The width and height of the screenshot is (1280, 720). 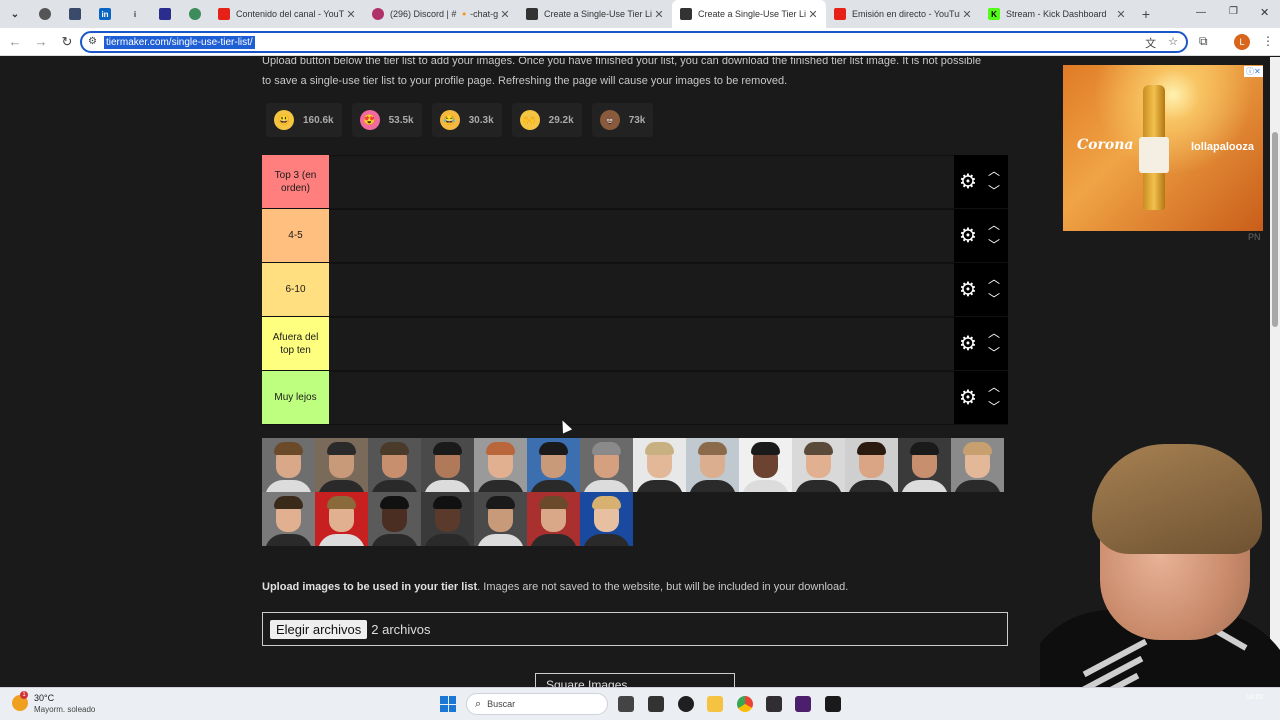 I want to click on tab-kick: K Stream - Kick Dashboard ✕, so click(x=1057, y=14).